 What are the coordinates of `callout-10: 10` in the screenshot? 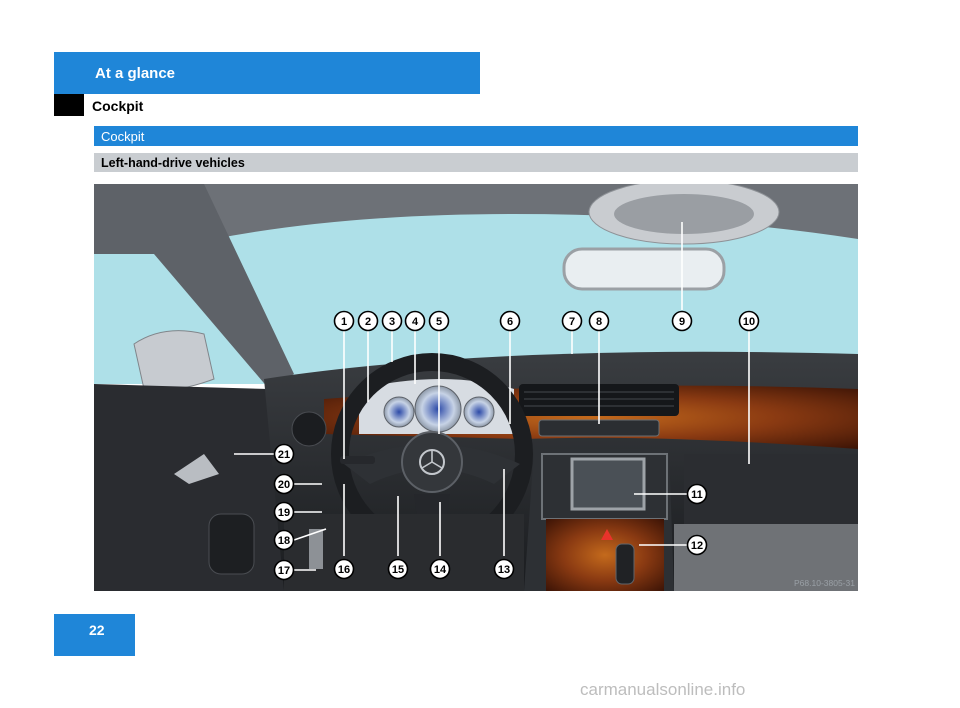 It's located at (749, 321).